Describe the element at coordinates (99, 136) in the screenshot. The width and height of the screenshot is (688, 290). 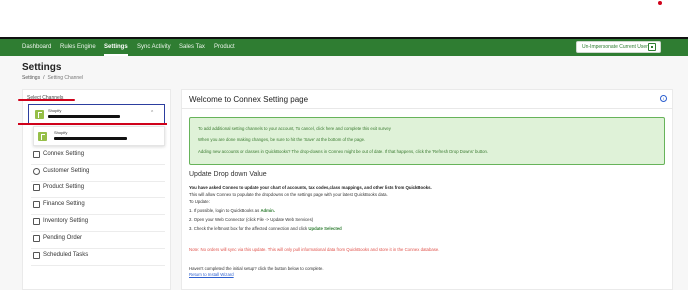
I see `channel-dropdown: Shopify` at that location.